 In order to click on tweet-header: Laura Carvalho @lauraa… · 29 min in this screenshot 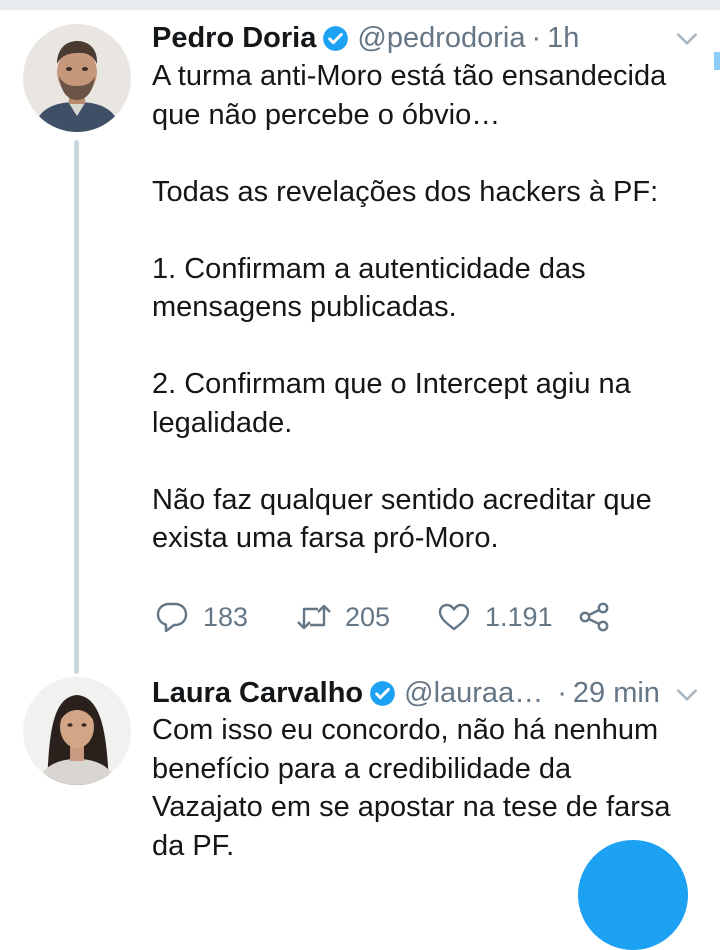, I will do `click(406, 693)`.